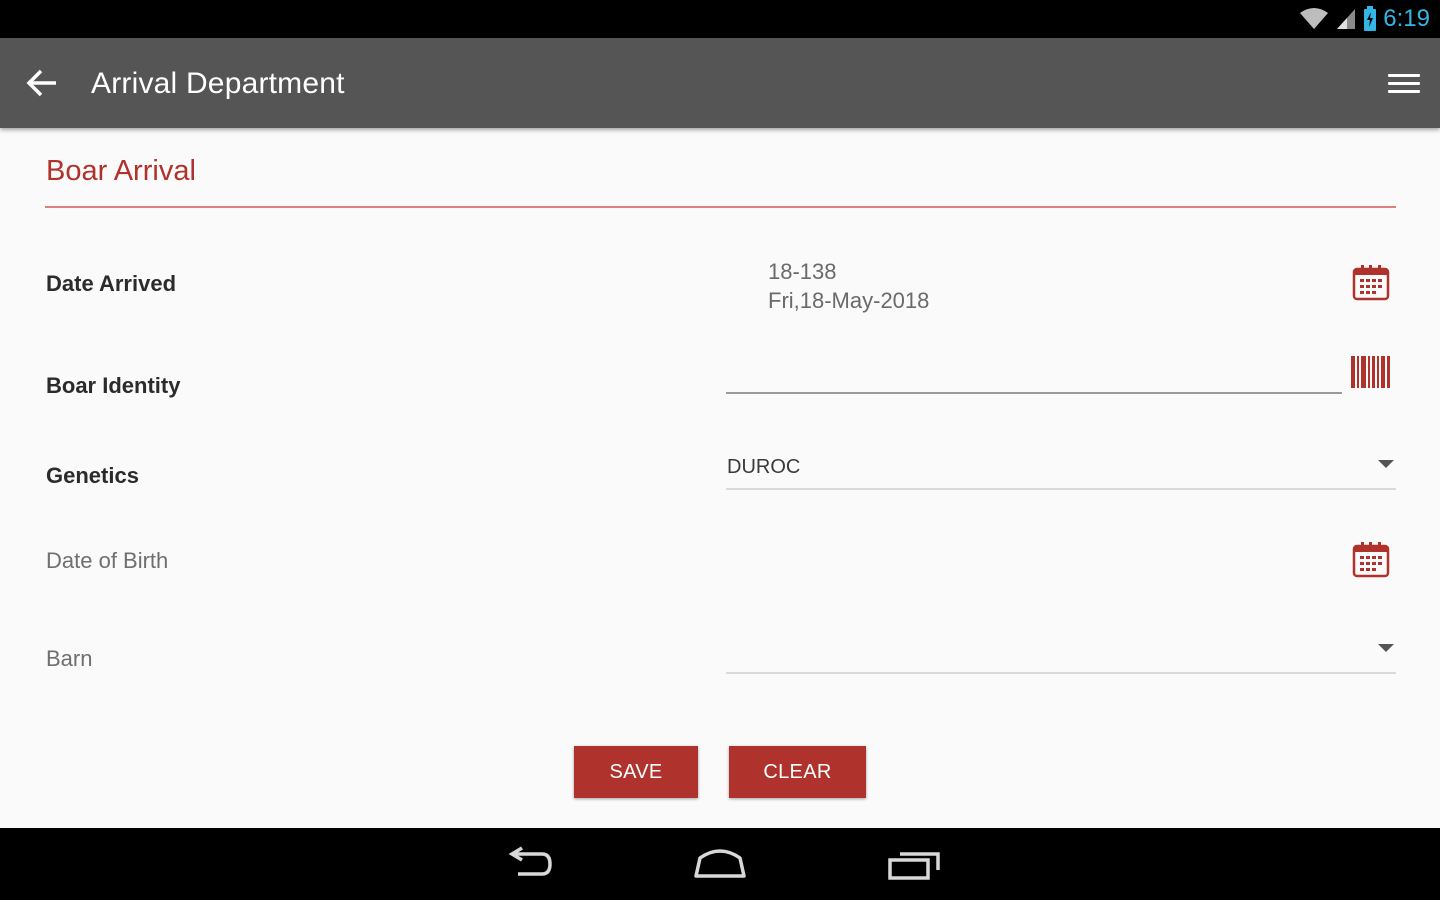 This screenshot has height=900, width=1440. Describe the element at coordinates (720, 83) in the screenshot. I see `app-bar: Arrival Department` at that location.